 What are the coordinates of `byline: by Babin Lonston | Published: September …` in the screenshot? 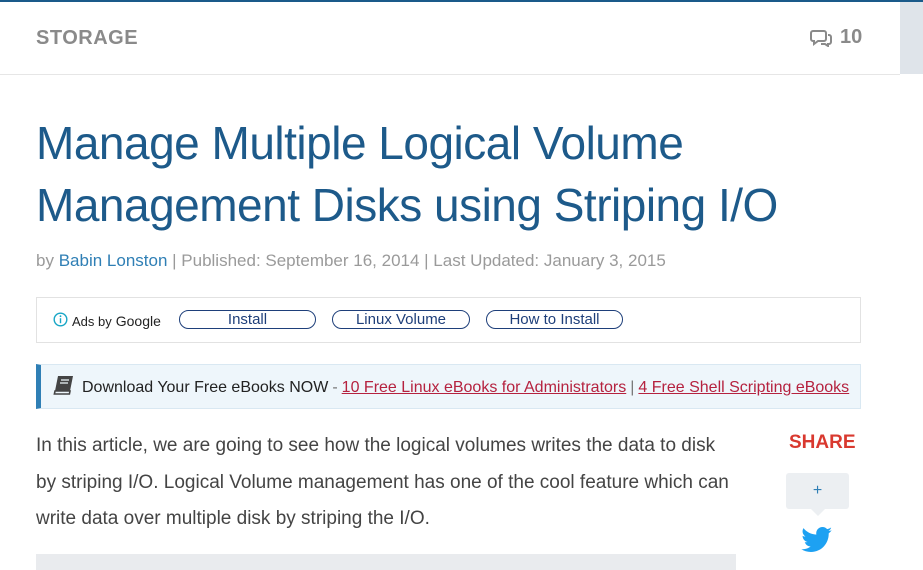 It's located at (351, 261).